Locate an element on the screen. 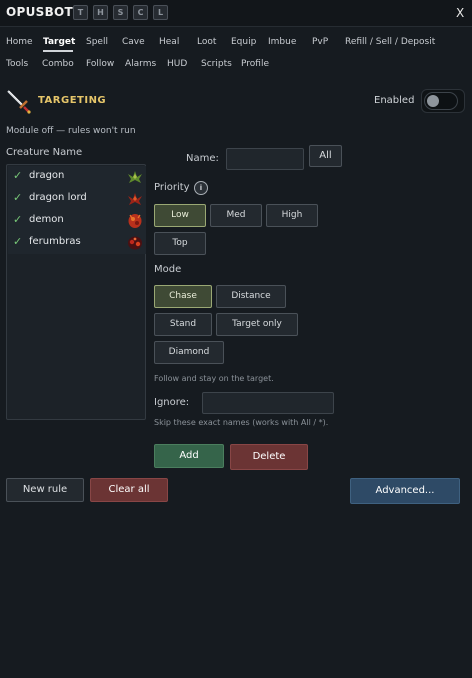 The height and width of the screenshot is (678, 472). tab-alarms: Alarms is located at coordinates (140, 64).